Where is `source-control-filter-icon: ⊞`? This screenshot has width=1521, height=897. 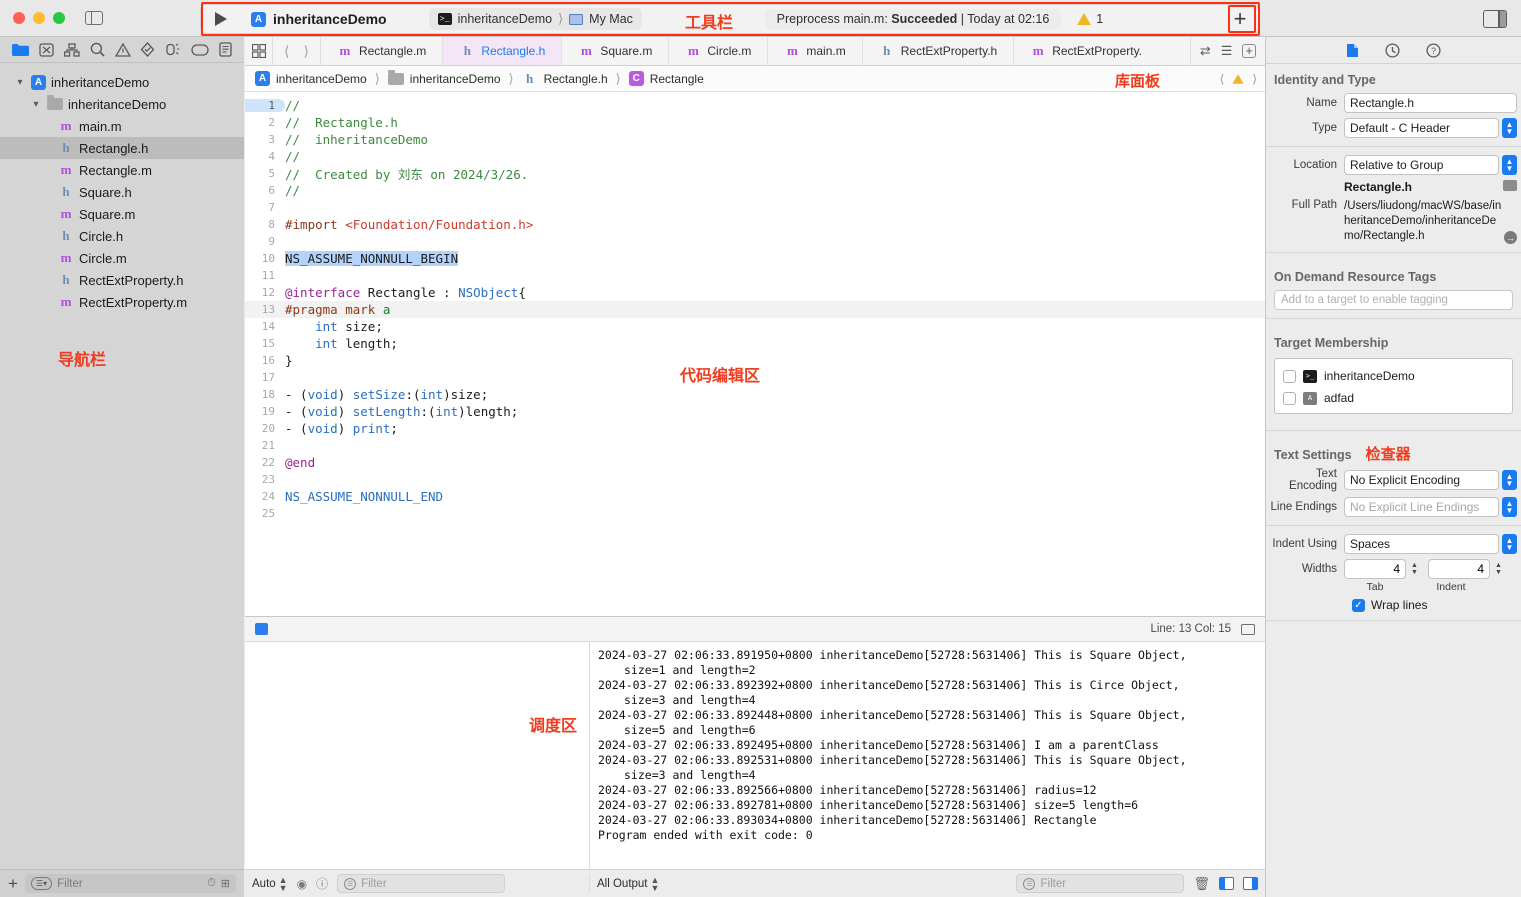
source-control-filter-icon: ⊞ is located at coordinates (225, 883).